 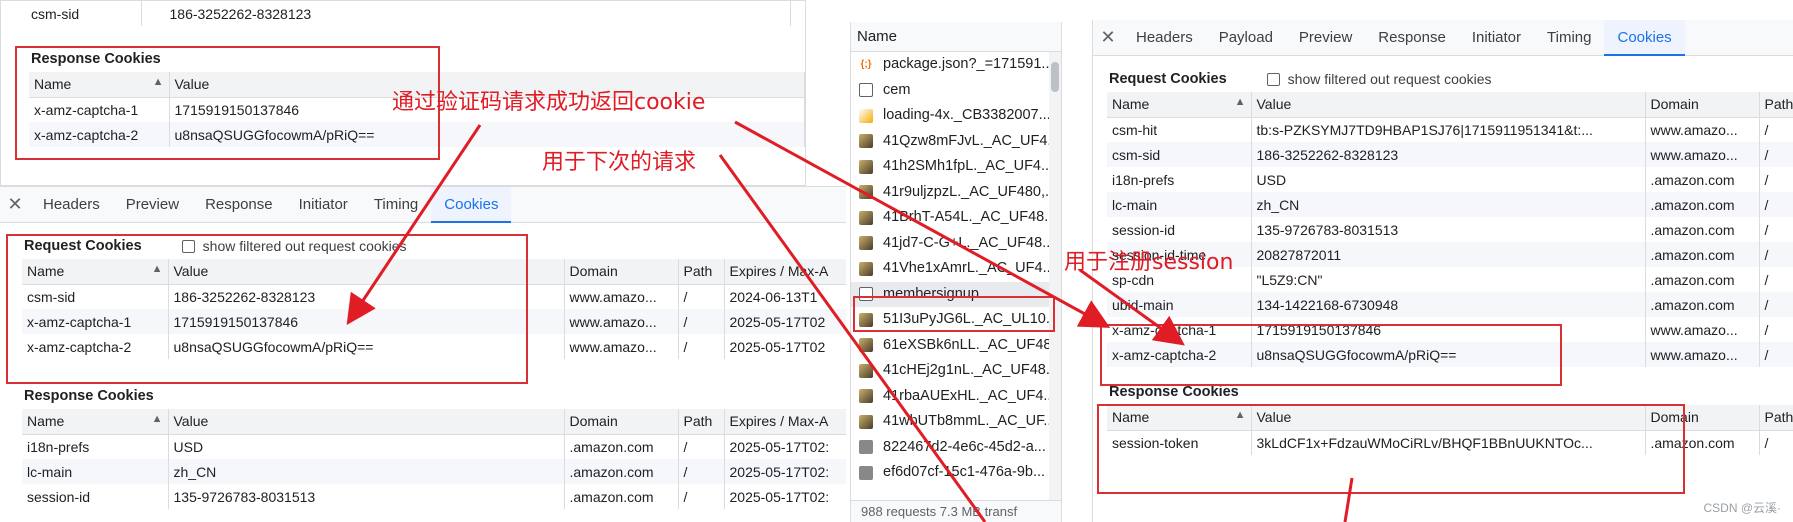 I want to click on table-row: lc-main zh_CN .amazon.com /, so click(x=1450, y=204).